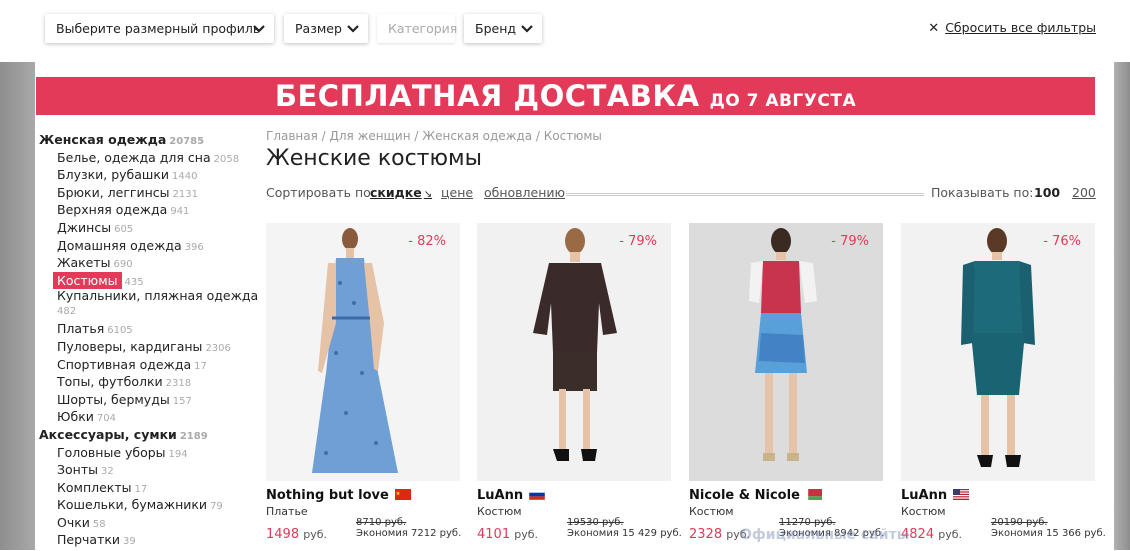  What do you see at coordinates (363, 352) in the screenshot?
I see `product-image: - 82%` at bounding box center [363, 352].